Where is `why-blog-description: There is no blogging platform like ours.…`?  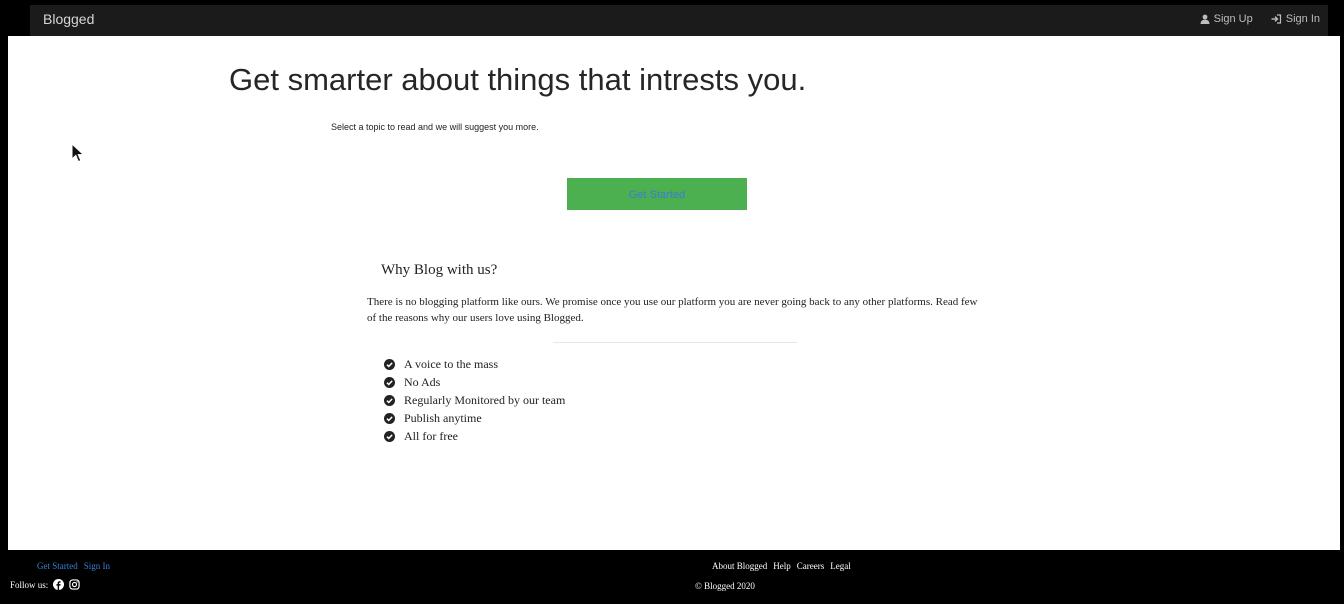 why-blog-description: There is no blogging platform like ours.… is located at coordinates (672, 310).